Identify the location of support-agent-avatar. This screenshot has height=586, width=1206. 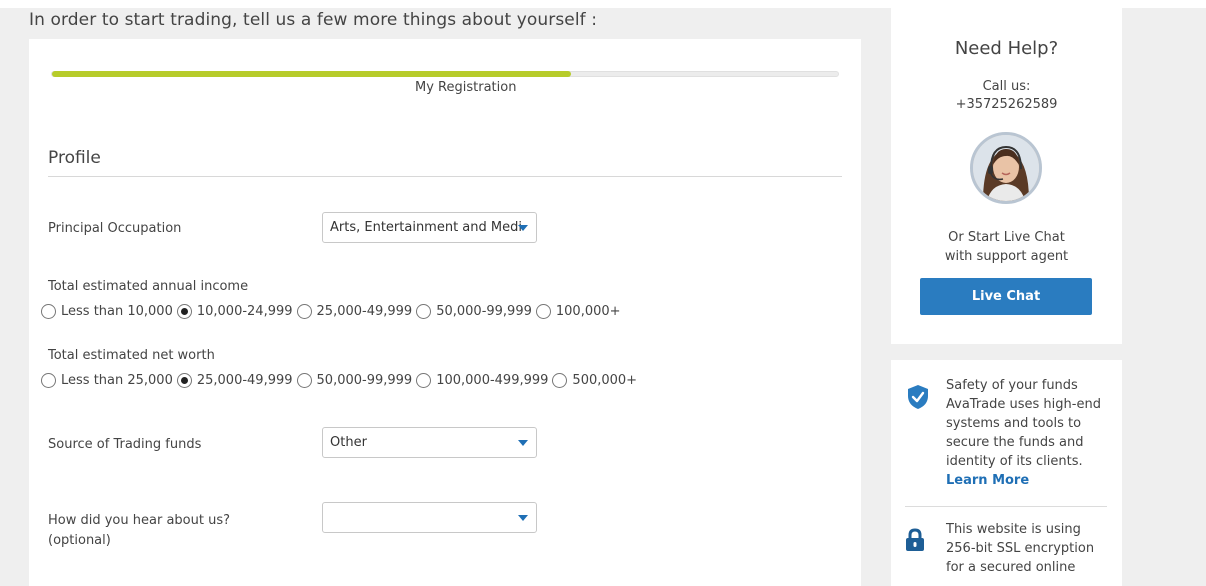
(1006, 168).